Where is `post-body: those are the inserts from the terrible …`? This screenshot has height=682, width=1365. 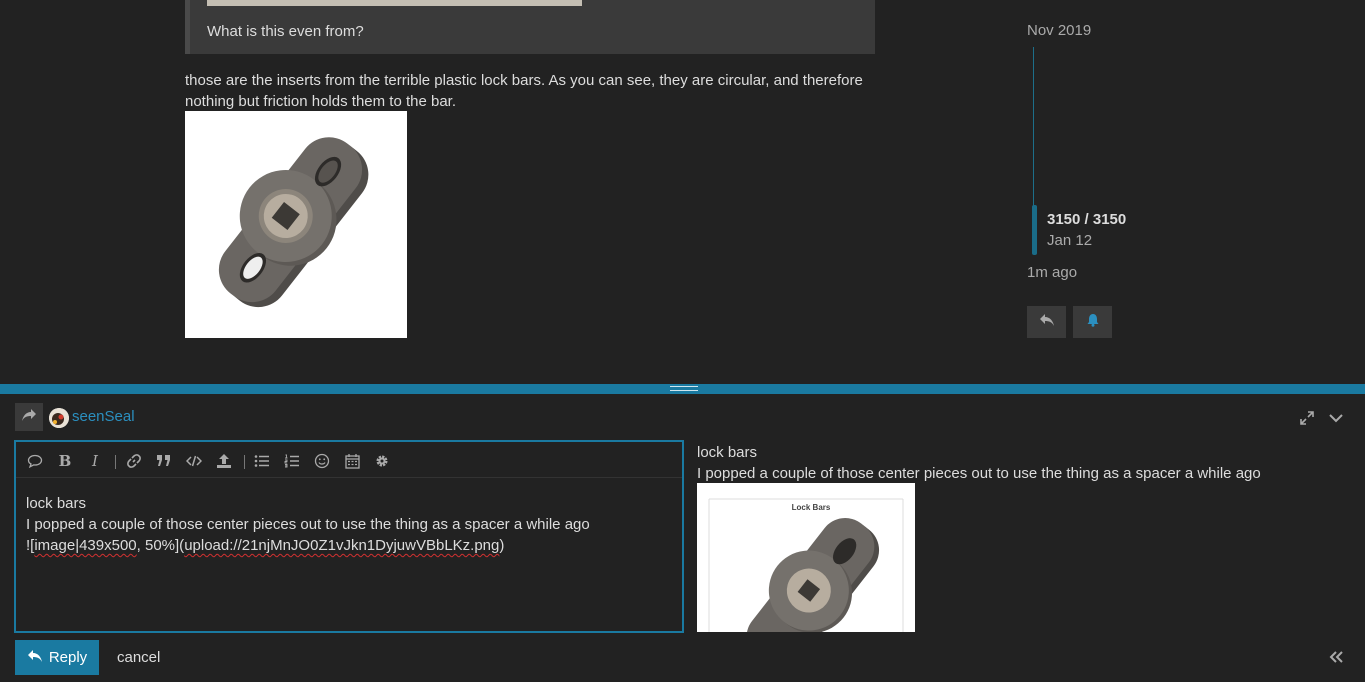
post-body: those are the inserts from the terrible … is located at coordinates (524, 91).